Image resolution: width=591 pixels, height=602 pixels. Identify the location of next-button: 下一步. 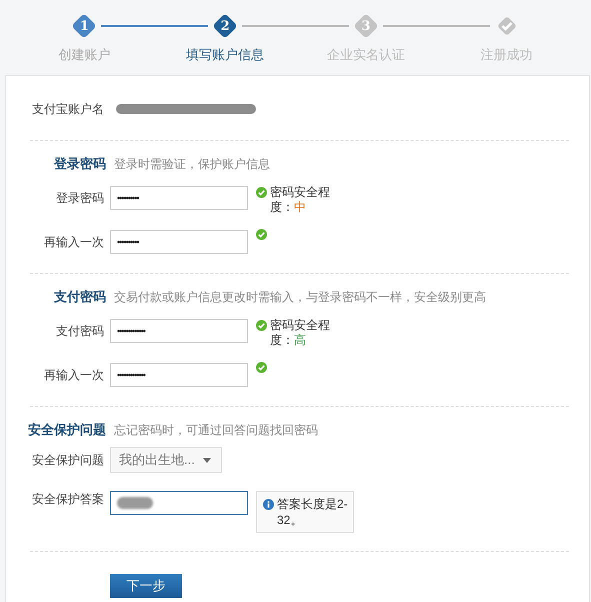
(146, 586).